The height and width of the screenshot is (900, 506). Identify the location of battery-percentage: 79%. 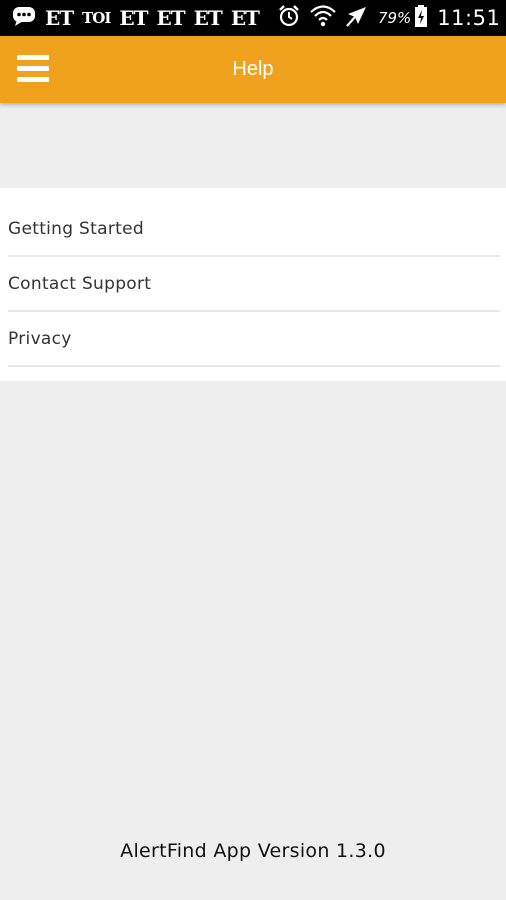
(394, 18).